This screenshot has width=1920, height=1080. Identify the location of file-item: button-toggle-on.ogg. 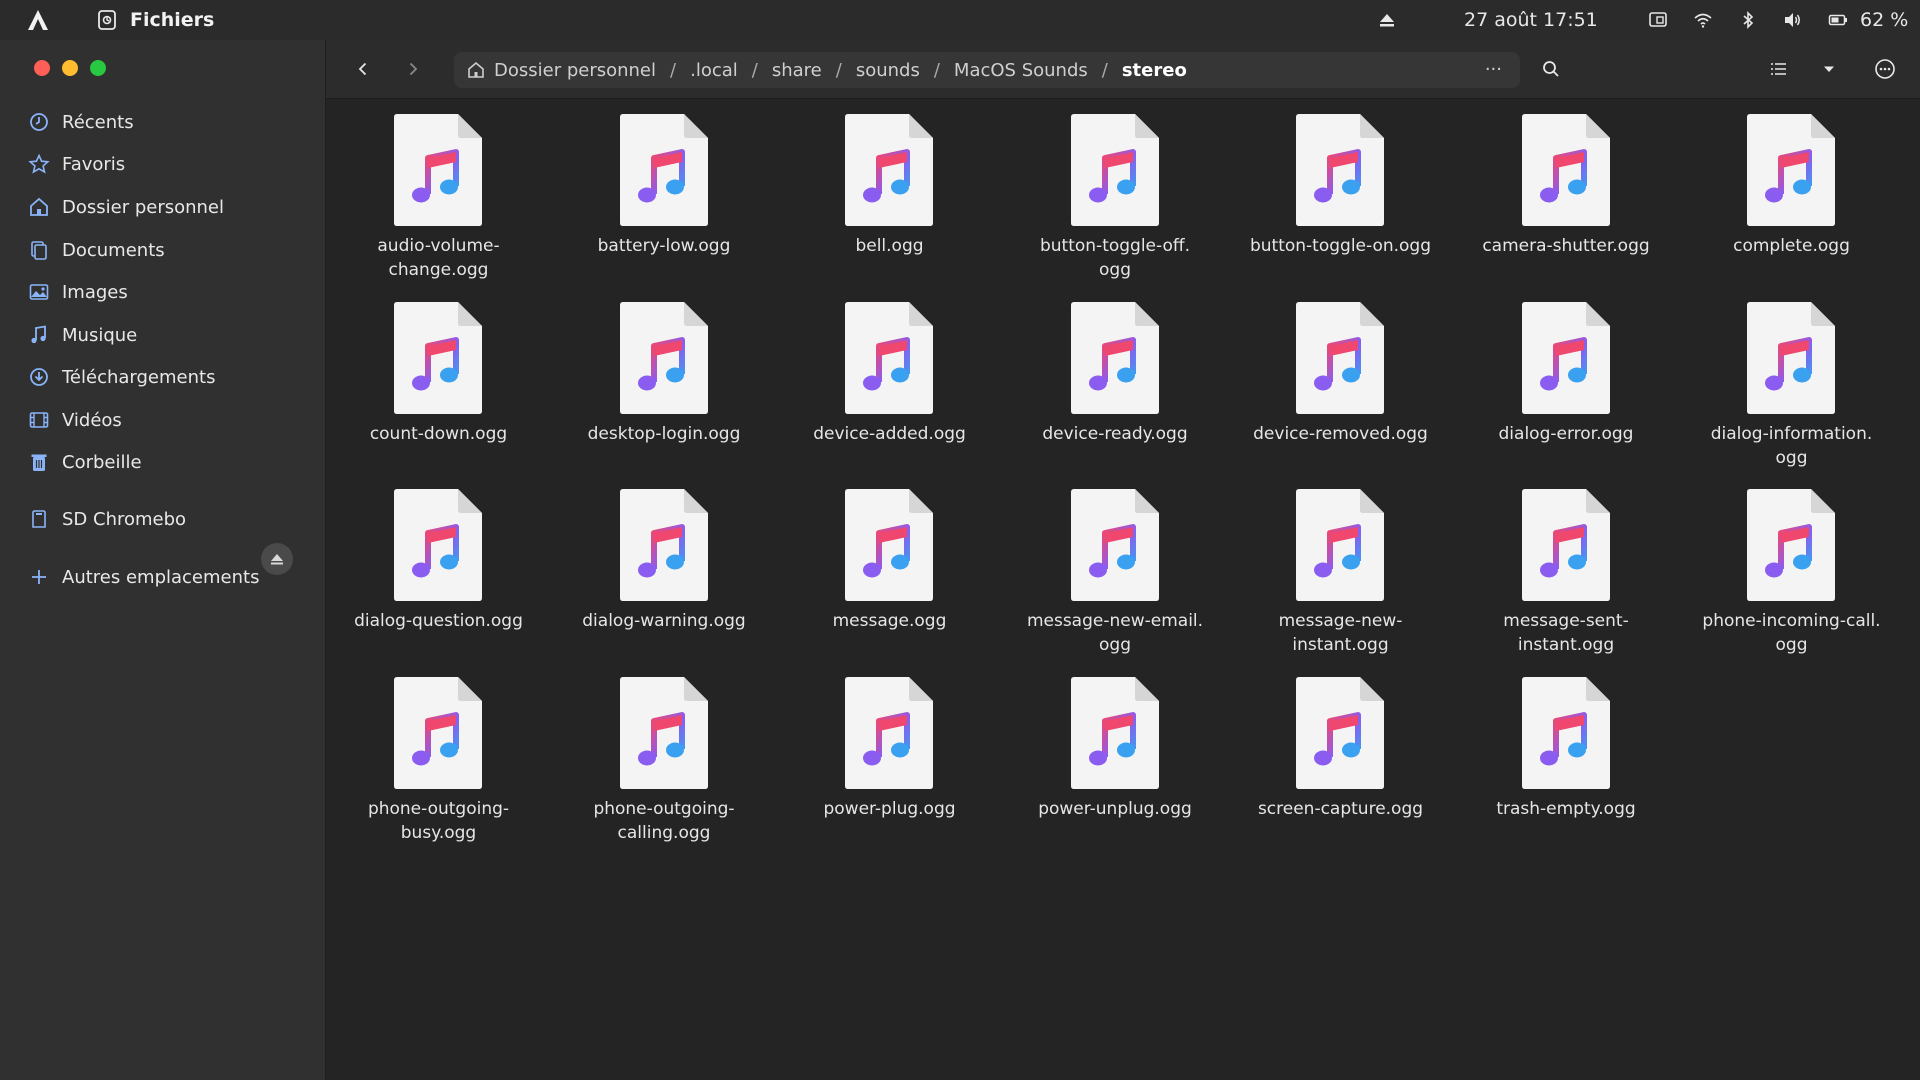
(1340, 189).